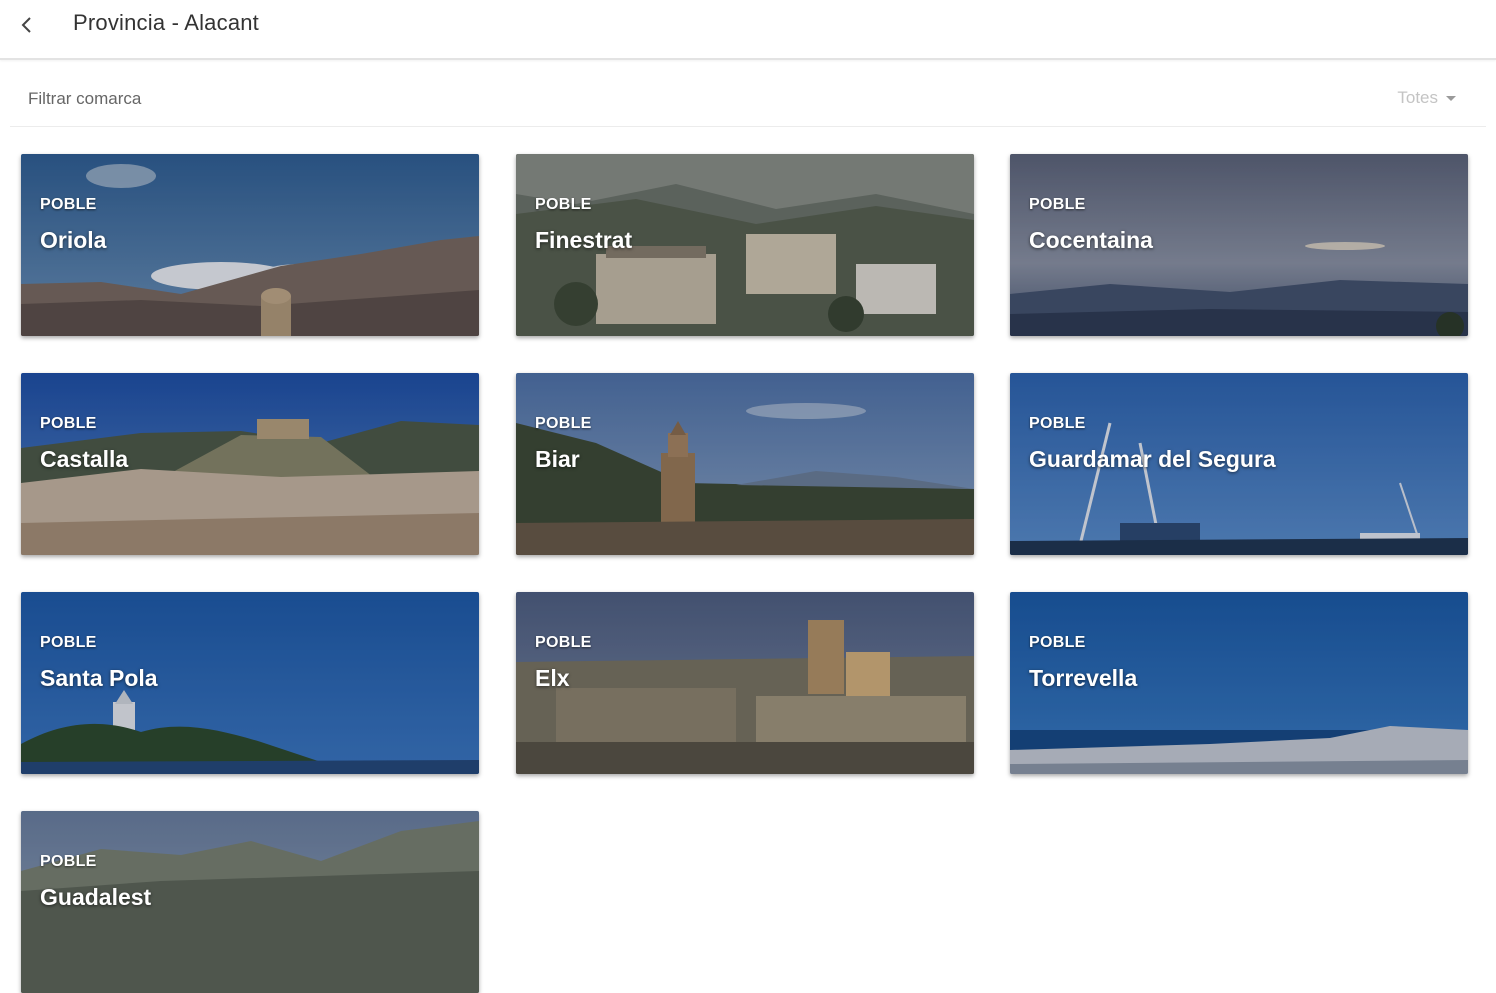 Image resolution: width=1496 pixels, height=993 pixels. What do you see at coordinates (96, 897) in the screenshot?
I see `card-name: Guadalest` at bounding box center [96, 897].